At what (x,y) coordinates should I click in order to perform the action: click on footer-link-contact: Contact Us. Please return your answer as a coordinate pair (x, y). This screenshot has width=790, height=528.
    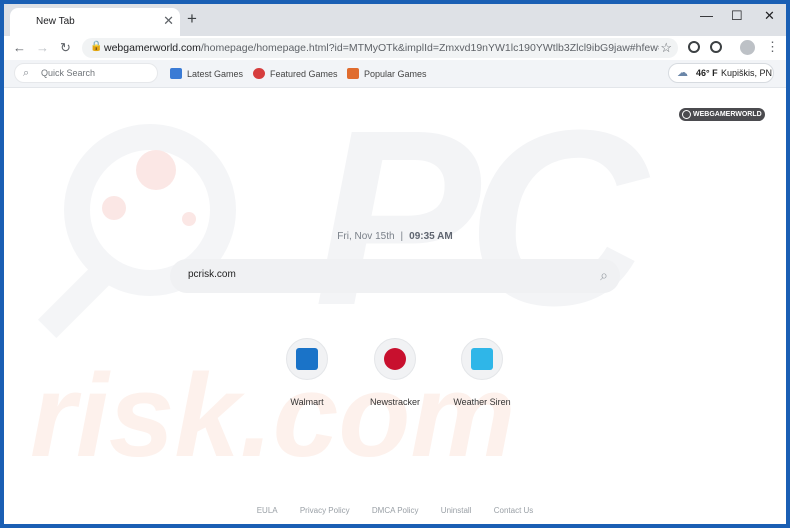
    Looking at the image, I should click on (514, 510).